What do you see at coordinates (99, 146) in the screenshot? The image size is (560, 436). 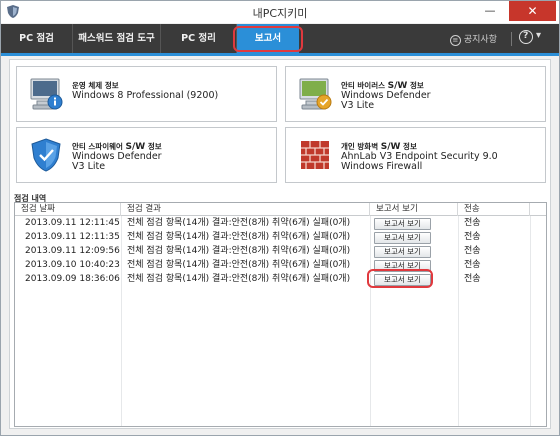 I see `antispyware-title-prefix: 안티 스파이웨어` at bounding box center [99, 146].